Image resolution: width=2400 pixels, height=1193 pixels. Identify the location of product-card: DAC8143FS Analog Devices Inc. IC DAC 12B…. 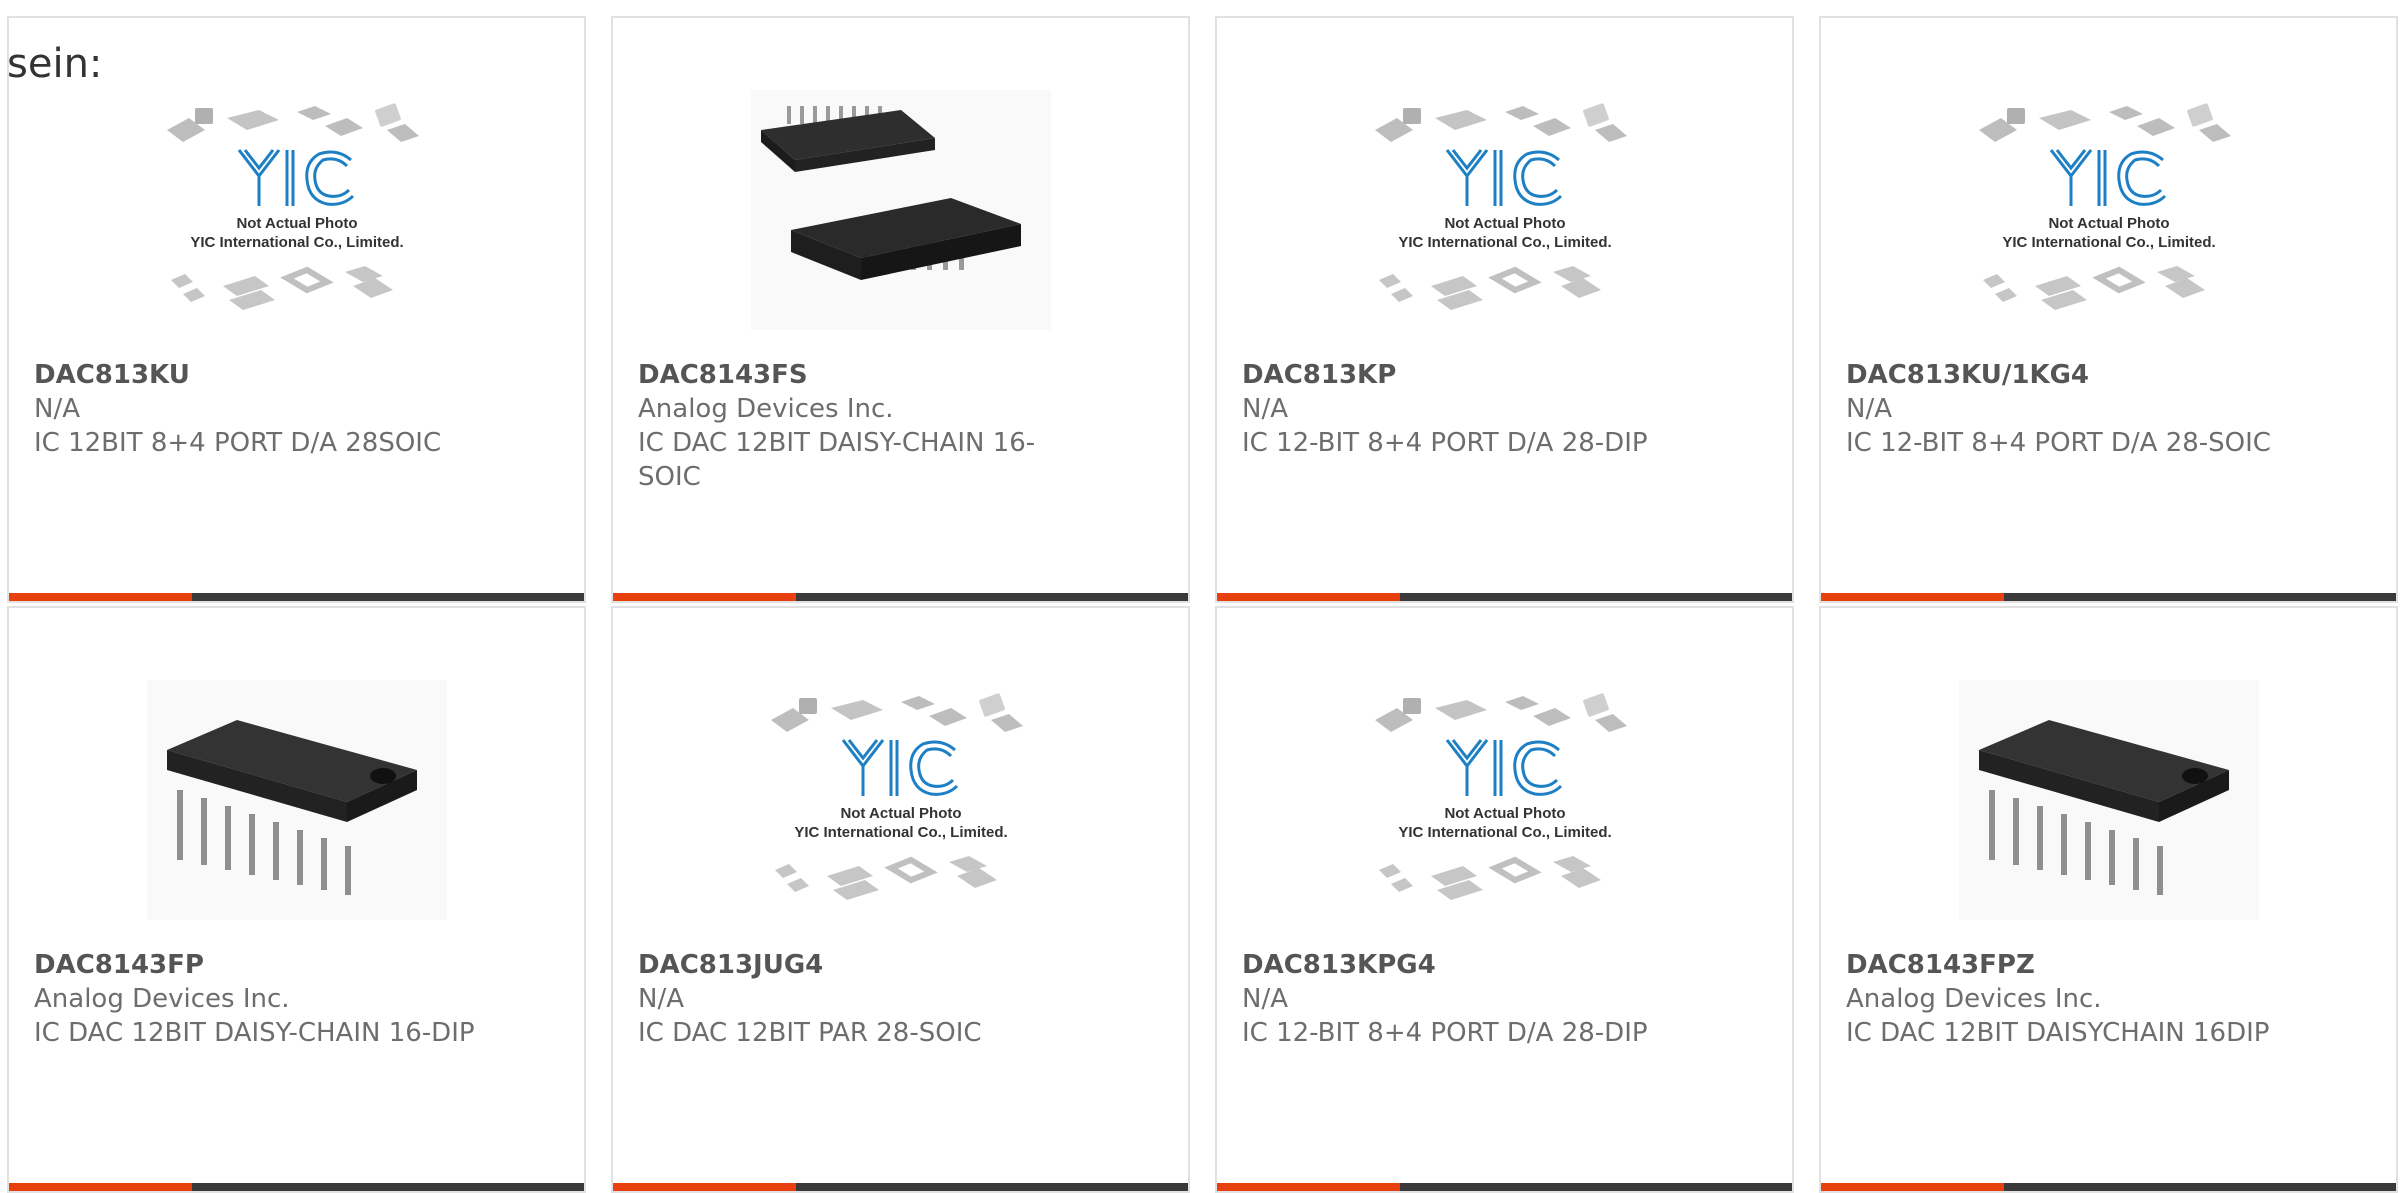
(900, 309).